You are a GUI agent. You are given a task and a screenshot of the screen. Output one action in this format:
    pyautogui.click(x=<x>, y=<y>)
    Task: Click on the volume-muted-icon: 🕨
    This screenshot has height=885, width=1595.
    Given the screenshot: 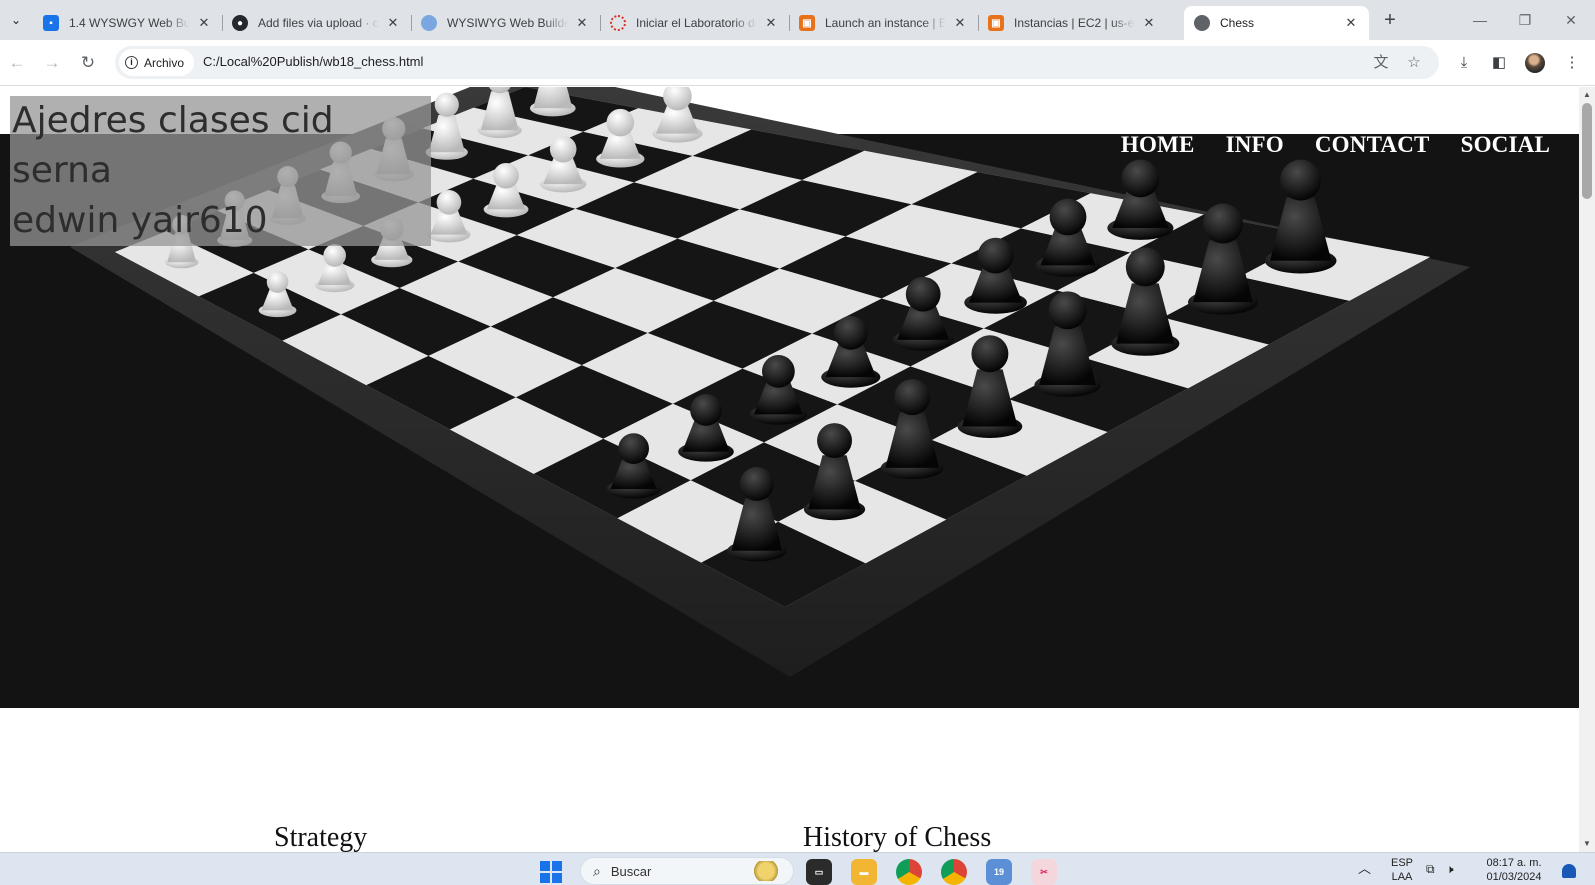 What is the action you would take?
    pyautogui.click(x=1450, y=869)
    